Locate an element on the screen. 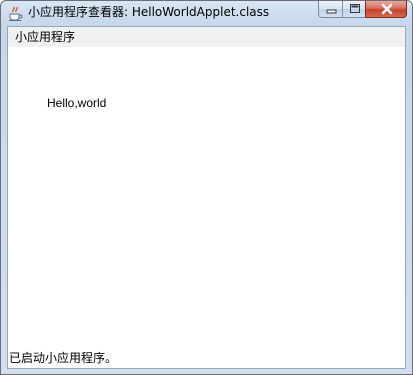 Image resolution: width=413 pixels, height=375 pixels. close-button is located at coordinates (386, 9).